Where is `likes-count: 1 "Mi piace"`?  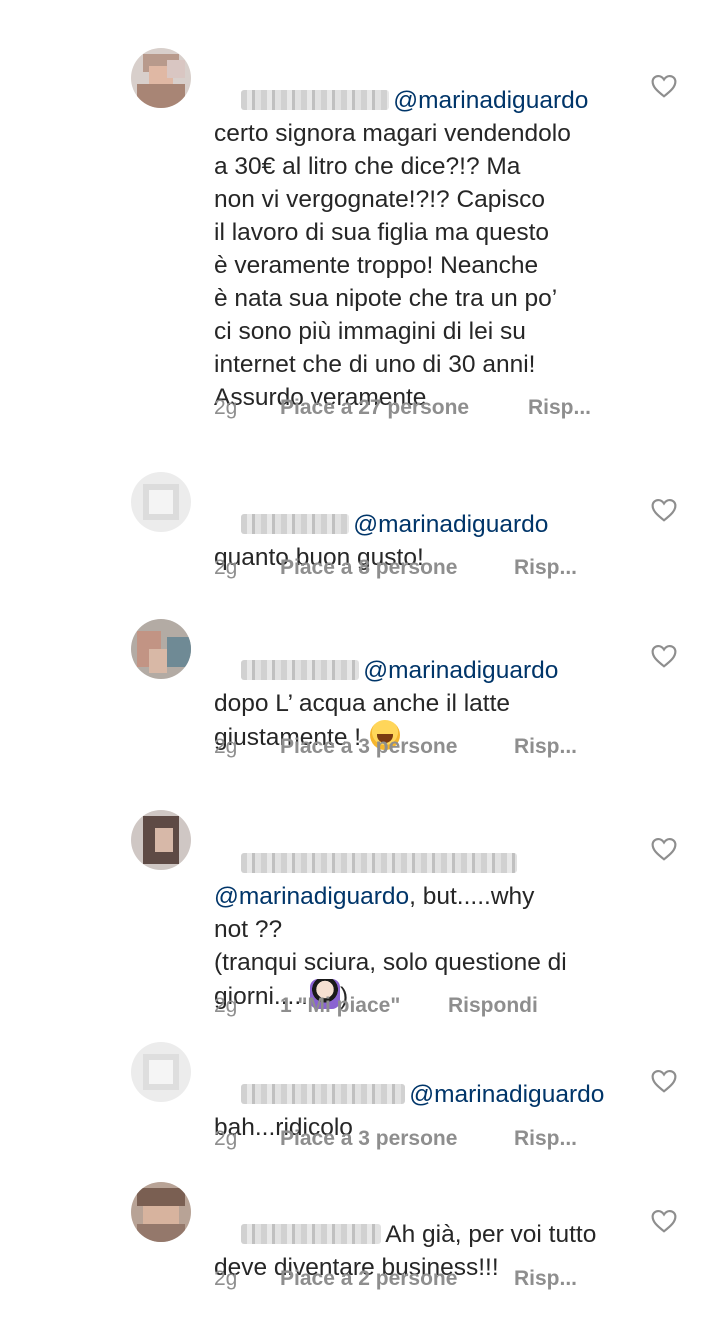 likes-count: 1 "Mi piace" is located at coordinates (340, 1006).